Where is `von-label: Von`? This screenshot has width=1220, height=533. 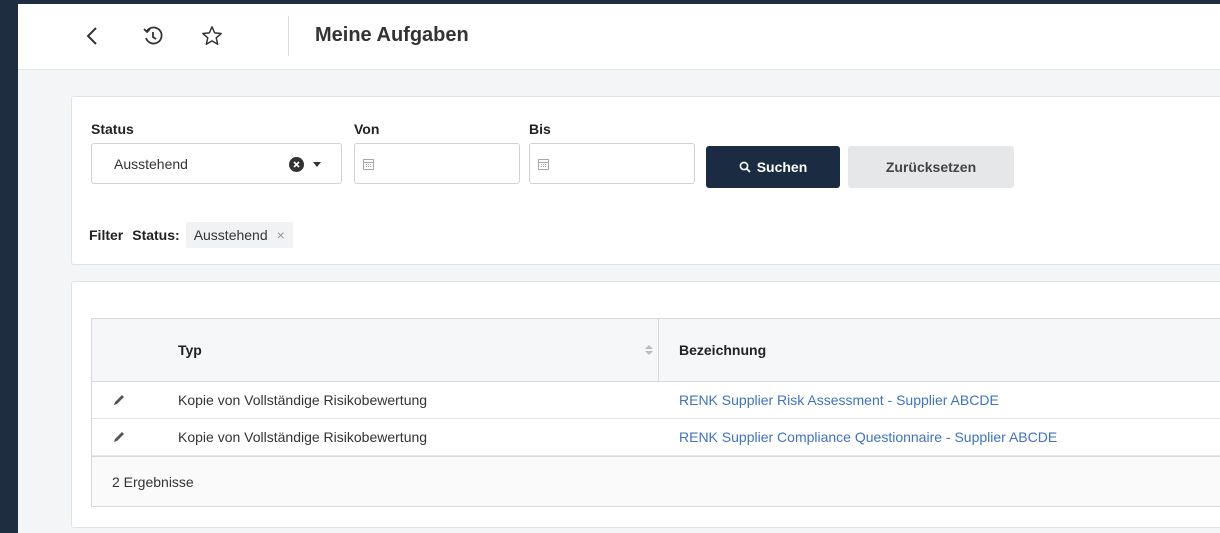 von-label: Von is located at coordinates (367, 129).